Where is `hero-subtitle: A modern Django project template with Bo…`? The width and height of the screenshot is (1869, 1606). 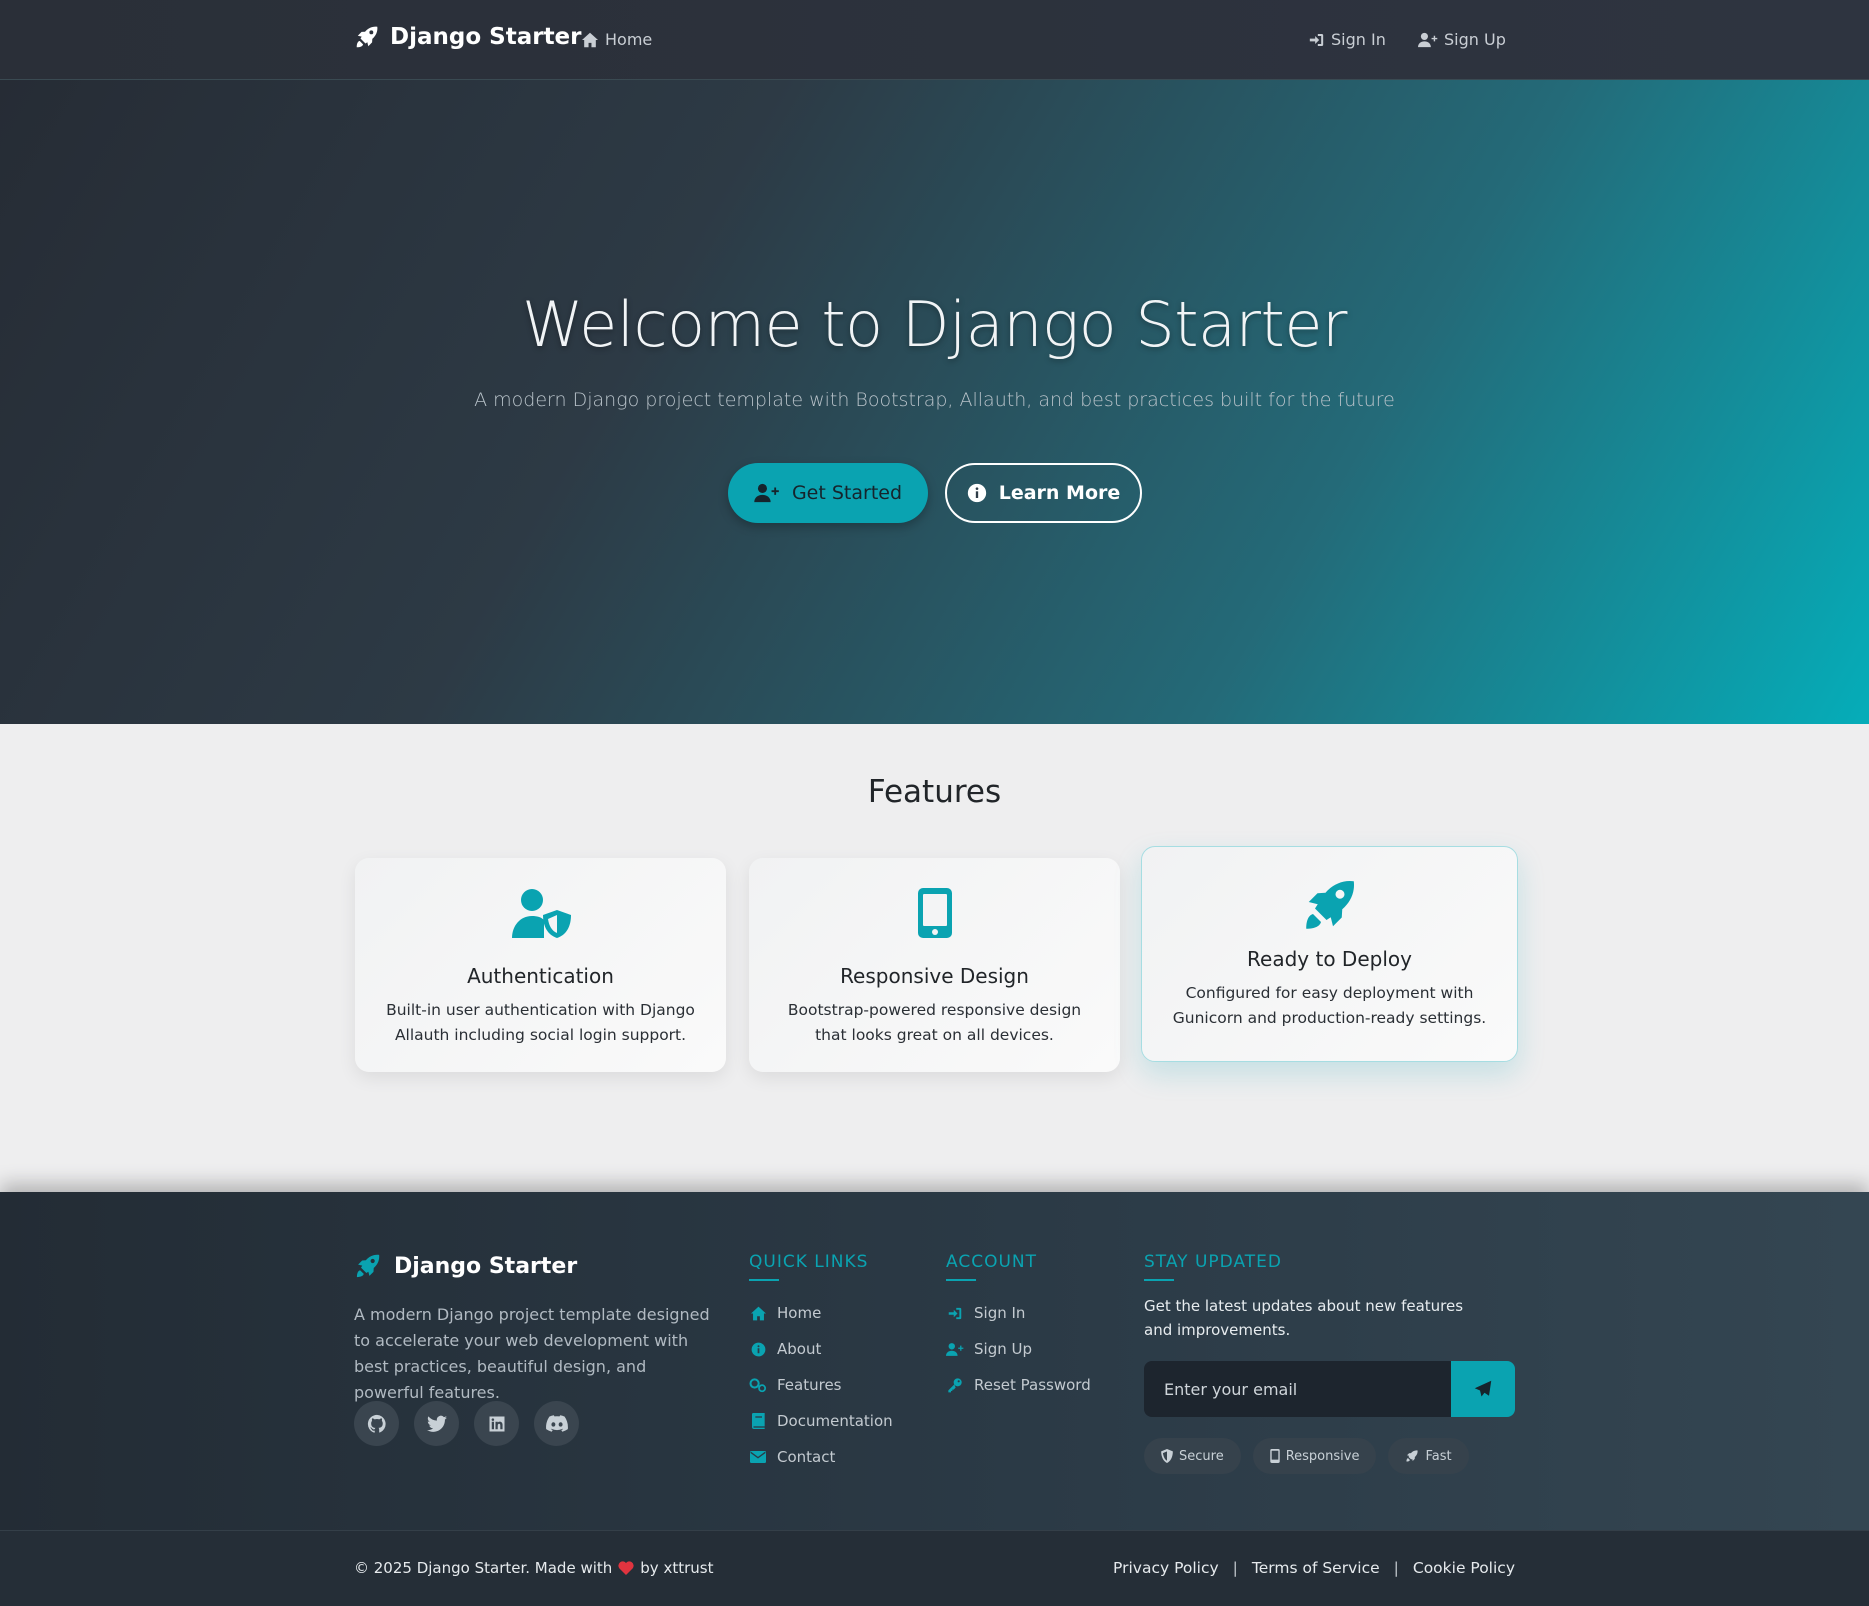 hero-subtitle: A modern Django project template with Bo… is located at coordinates (934, 400).